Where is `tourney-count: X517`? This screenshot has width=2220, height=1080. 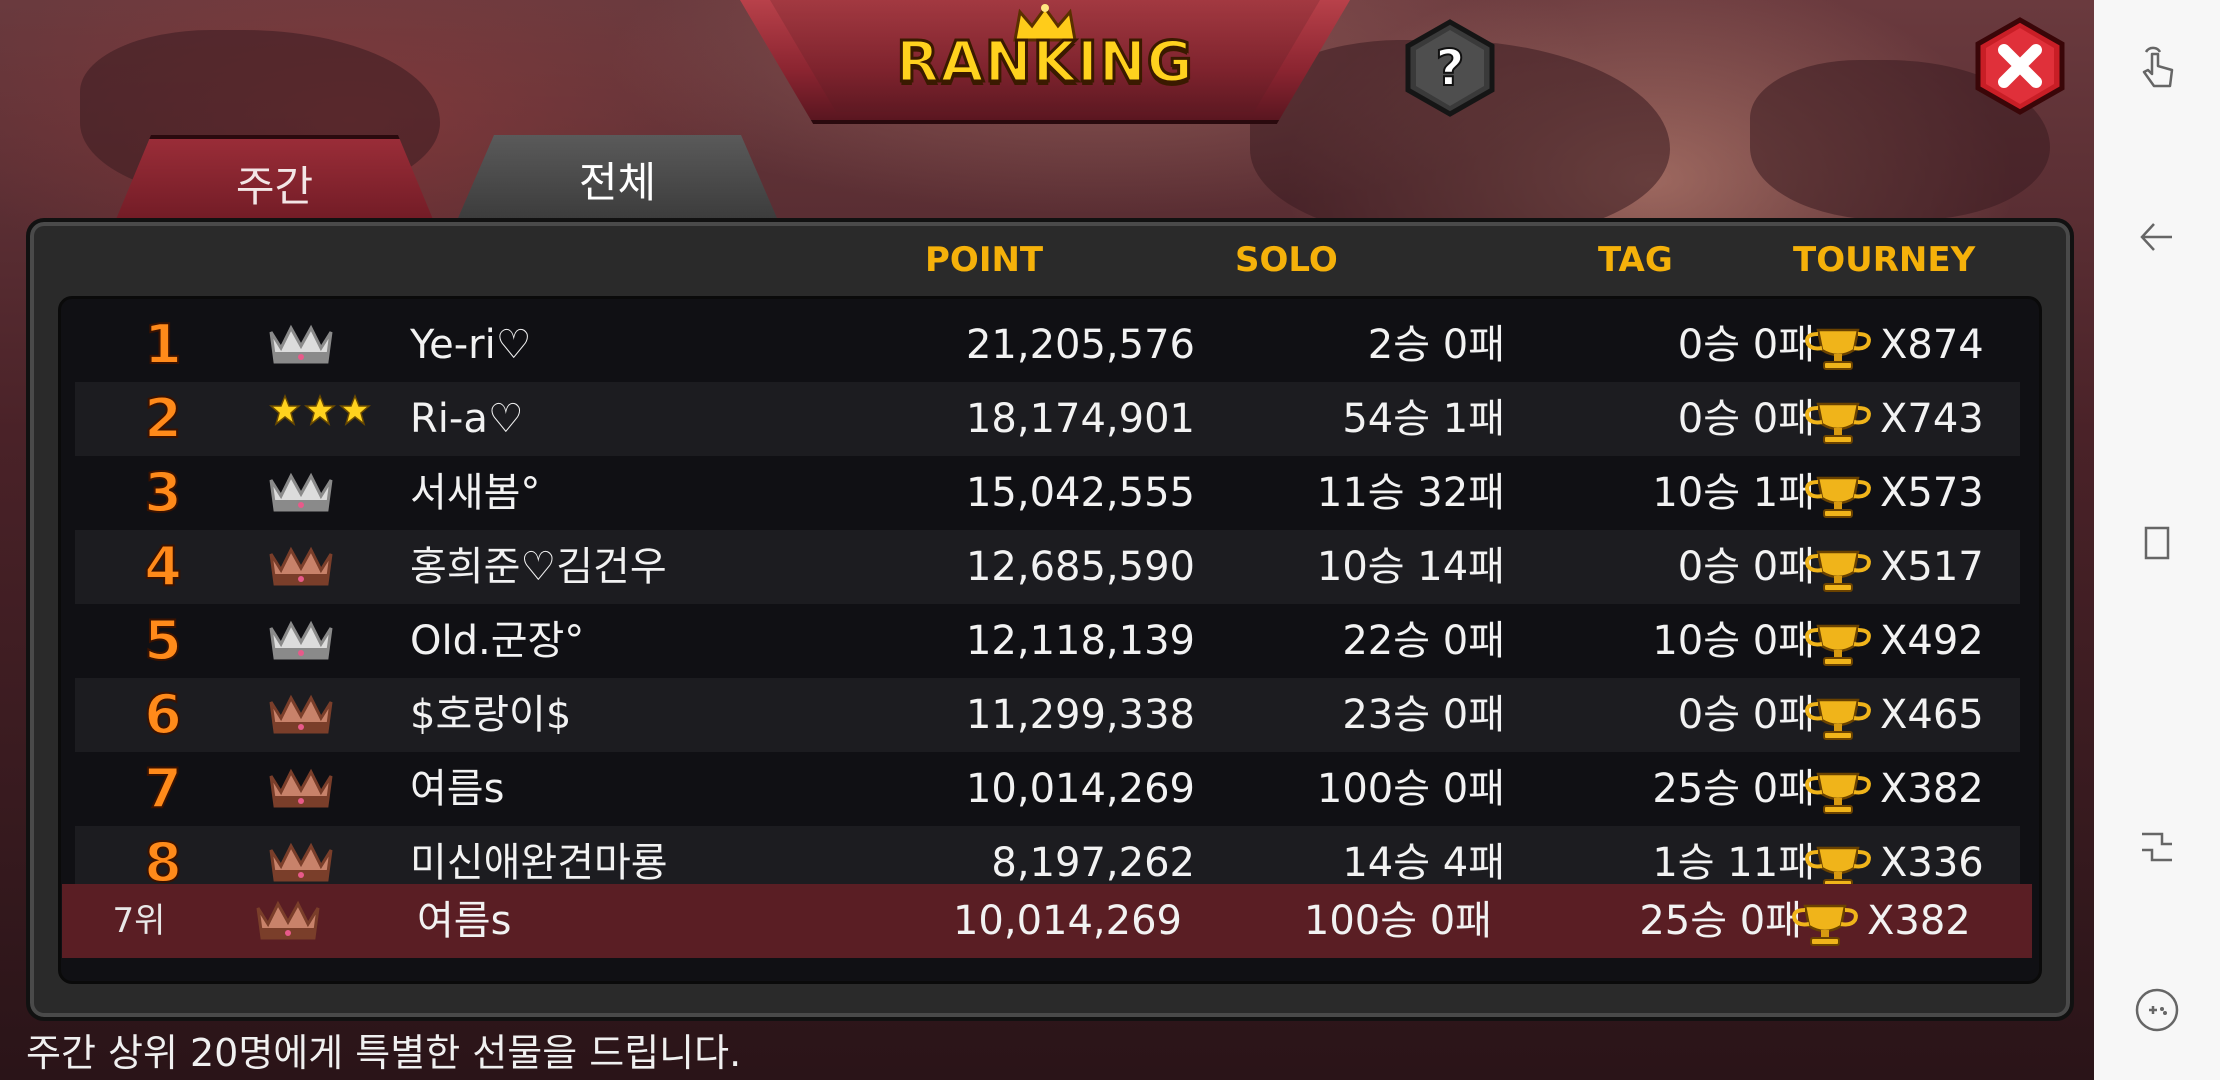
tourney-count: X517 is located at coordinates (1920, 567).